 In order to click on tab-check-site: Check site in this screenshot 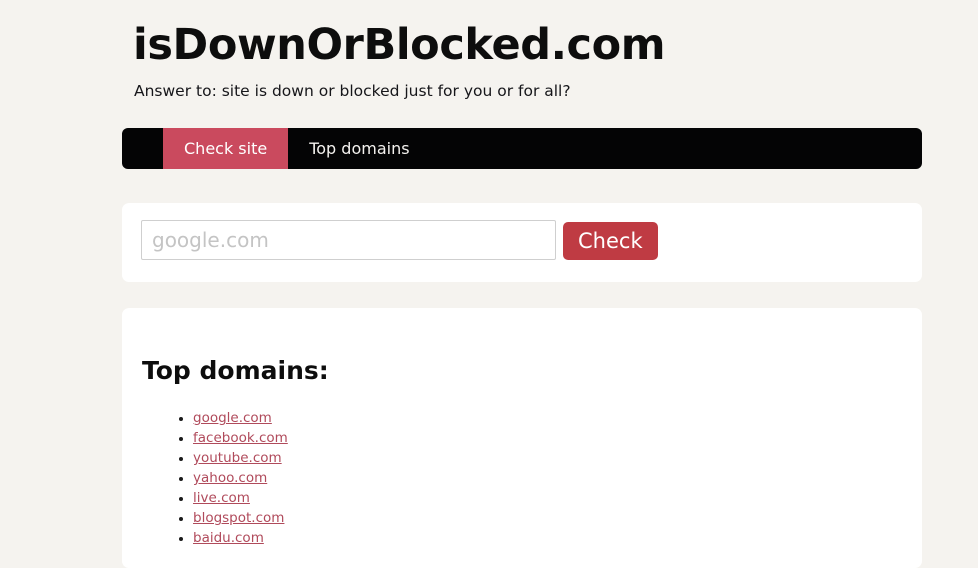, I will do `click(226, 148)`.